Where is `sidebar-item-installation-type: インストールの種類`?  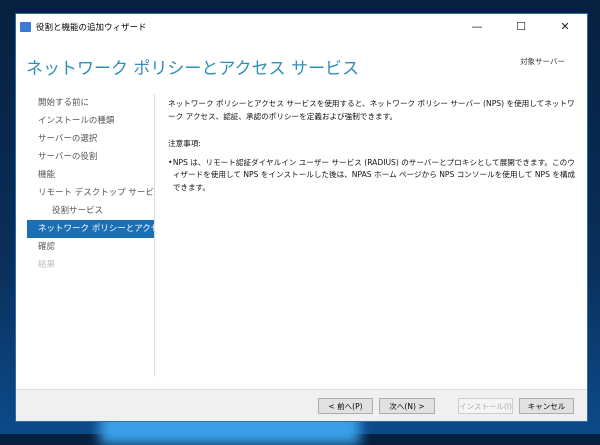 sidebar-item-installation-type: インストールの種類 is located at coordinates (90, 121).